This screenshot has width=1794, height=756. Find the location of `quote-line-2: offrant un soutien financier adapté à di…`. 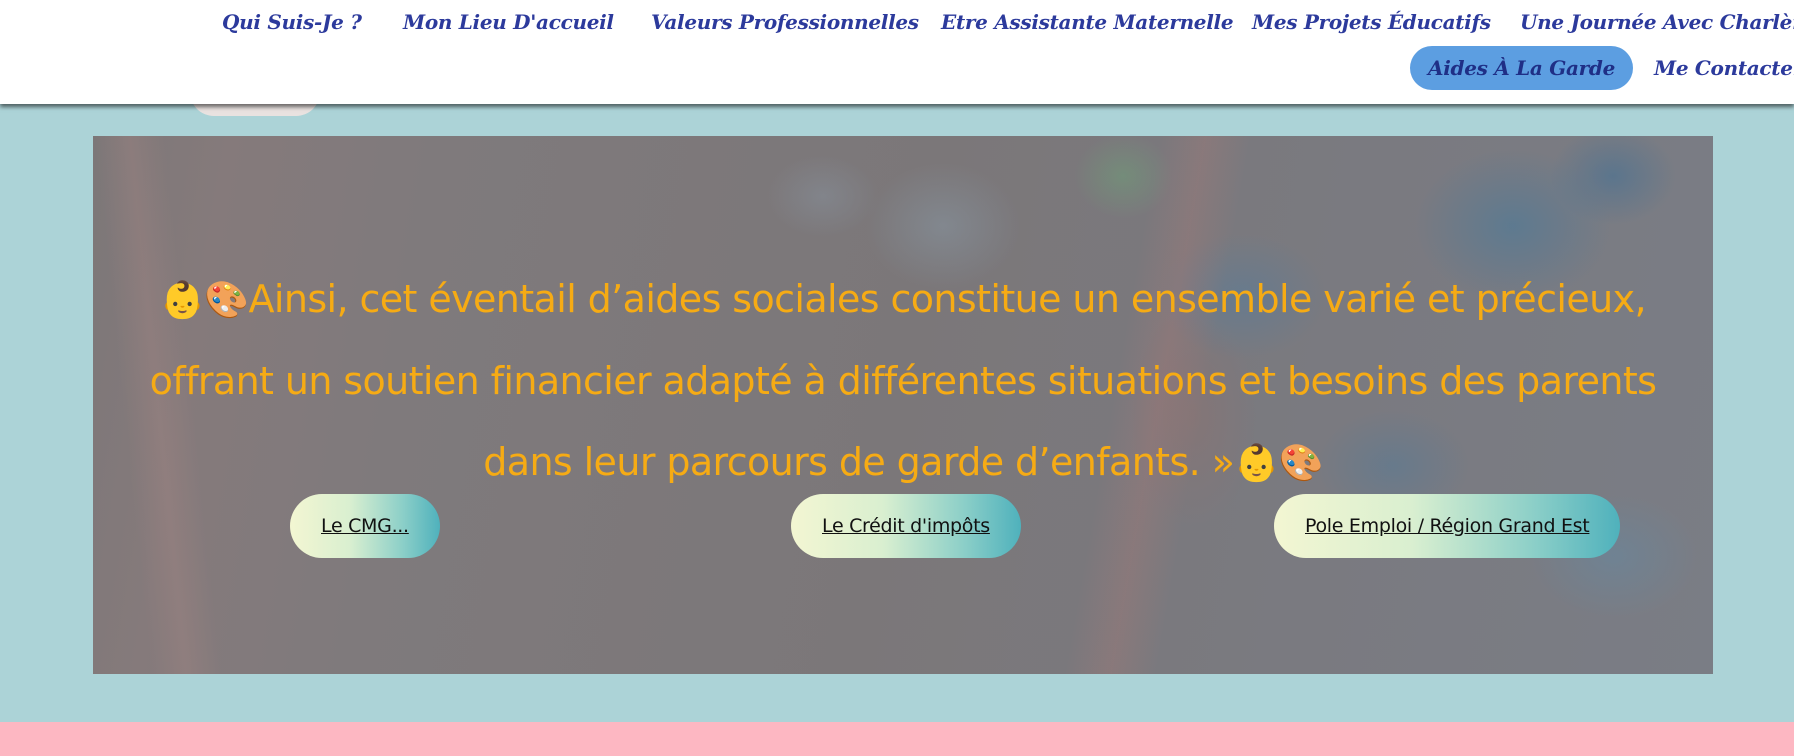

quote-line-2: offrant un soutien financier adapté à di… is located at coordinates (903, 381).